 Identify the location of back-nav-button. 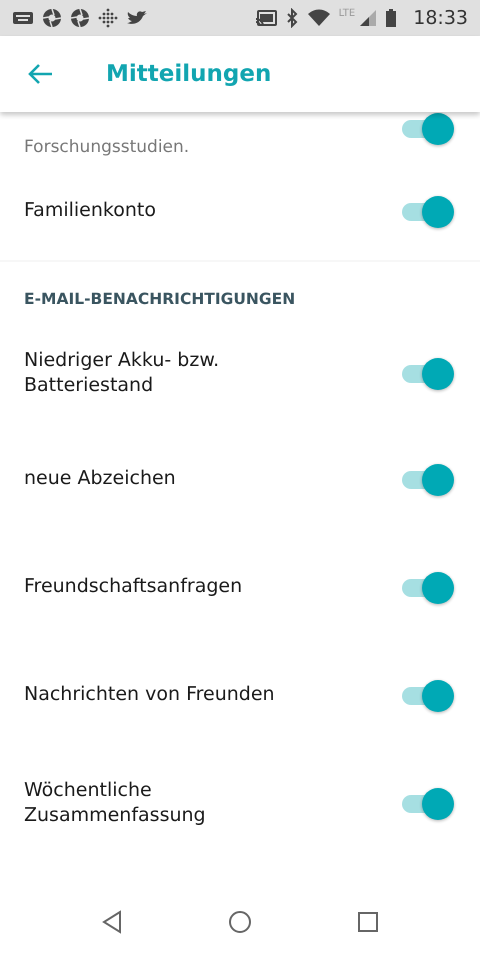
(111, 922).